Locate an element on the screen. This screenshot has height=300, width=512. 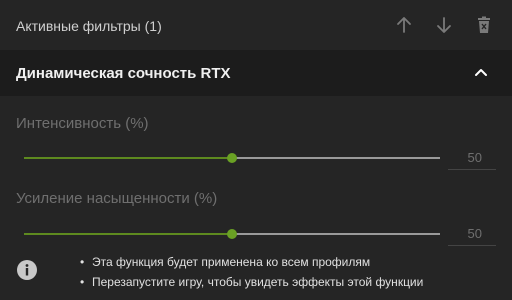
saturation-boost-slider is located at coordinates (232, 234).